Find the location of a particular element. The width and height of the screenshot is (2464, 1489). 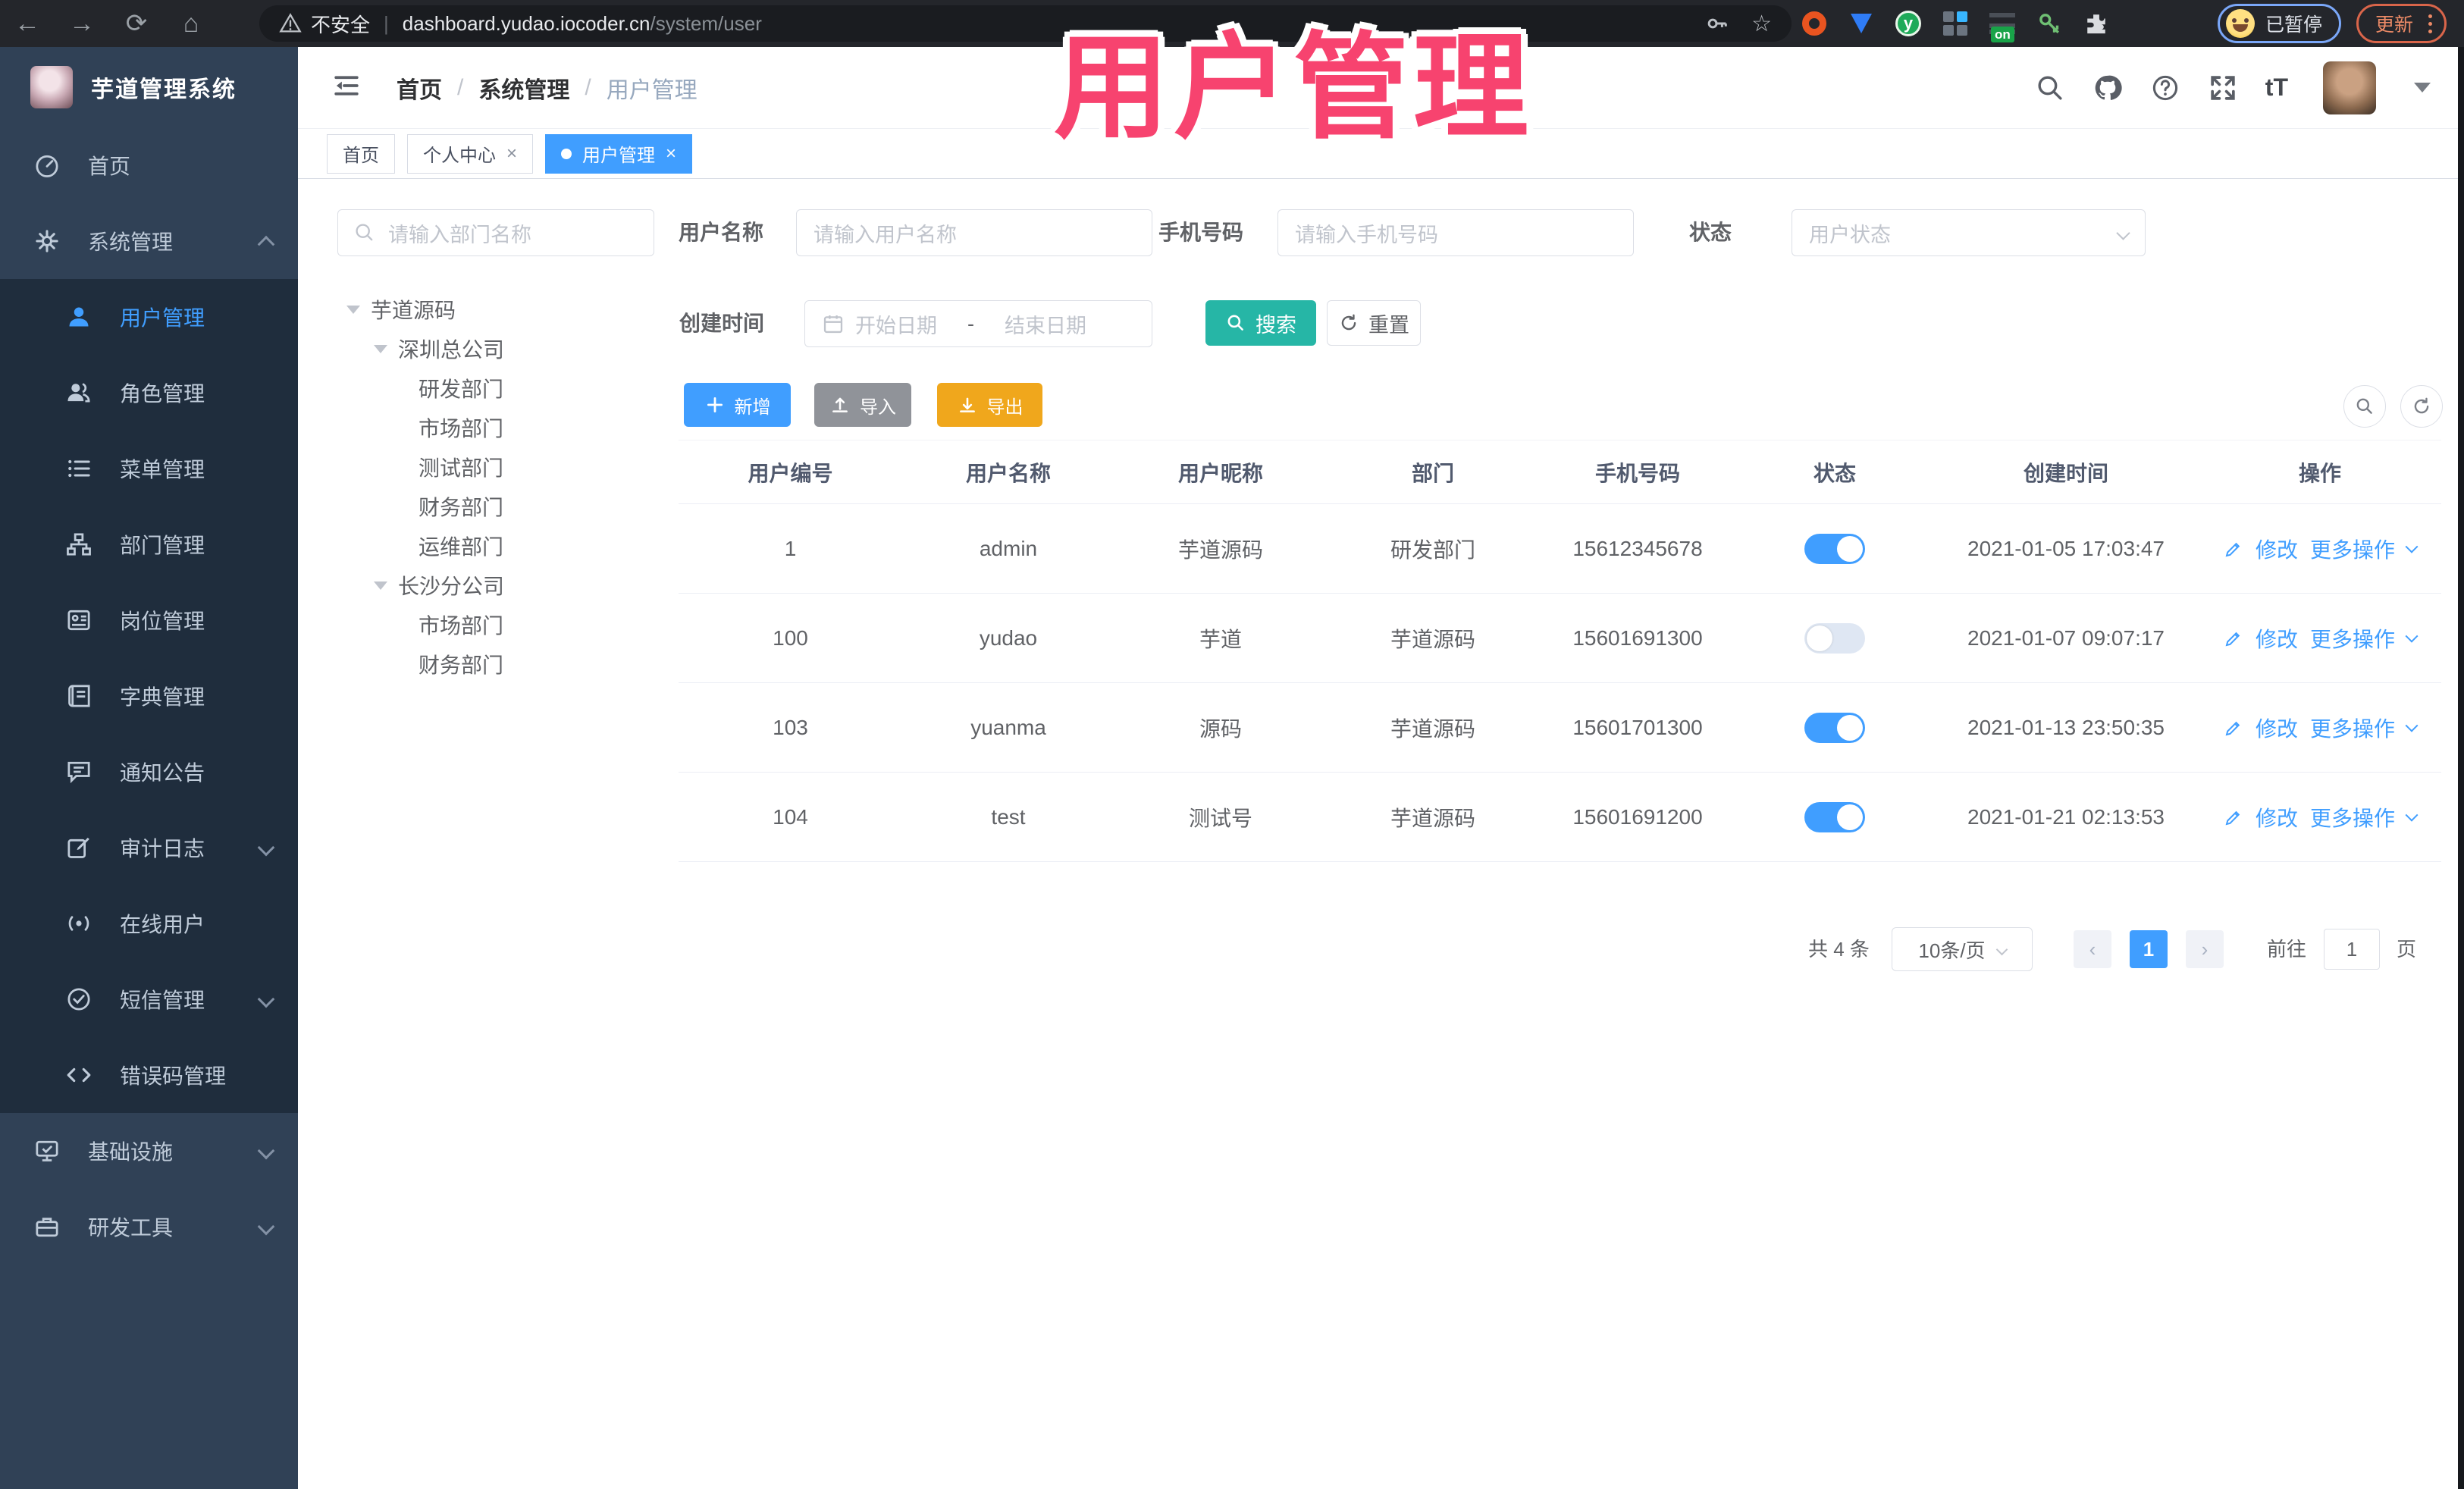

tag-user-mgmt: 用户管理 × is located at coordinates (619, 154).